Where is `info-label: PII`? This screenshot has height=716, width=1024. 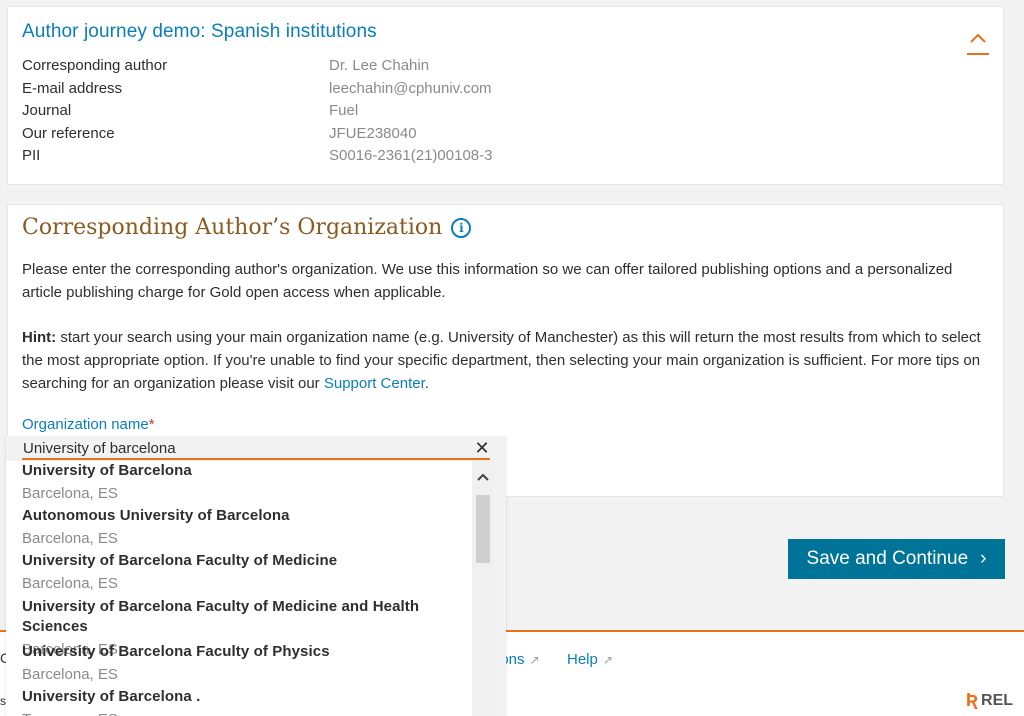
info-label: PII is located at coordinates (31, 155).